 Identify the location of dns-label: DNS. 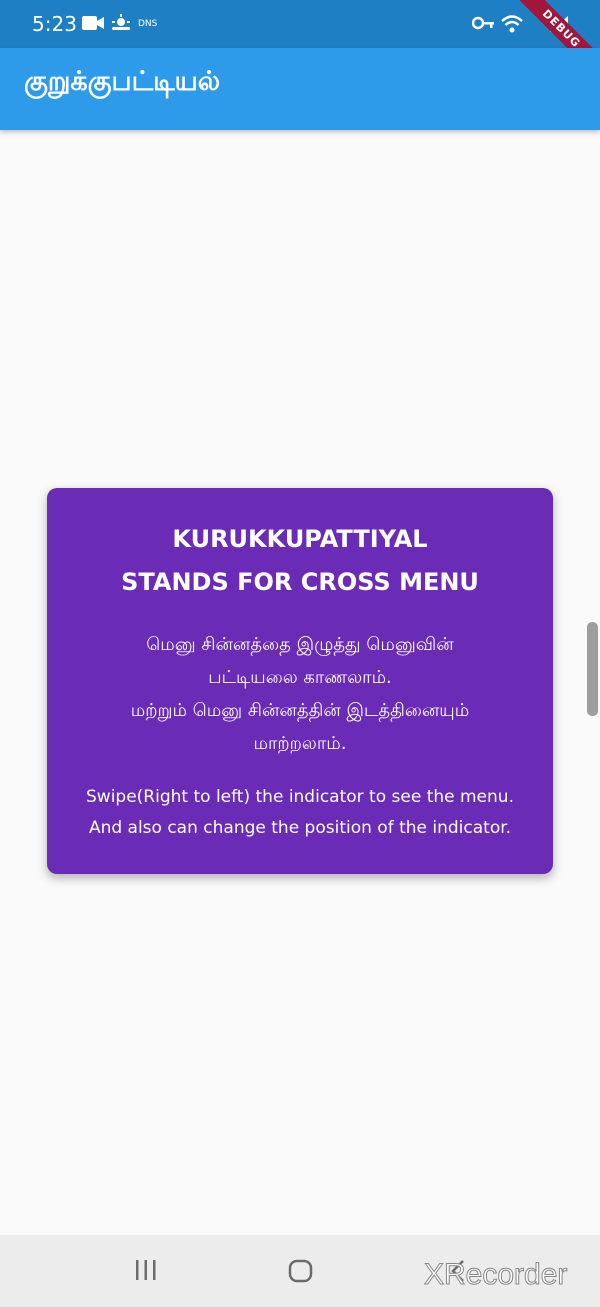
(148, 24).